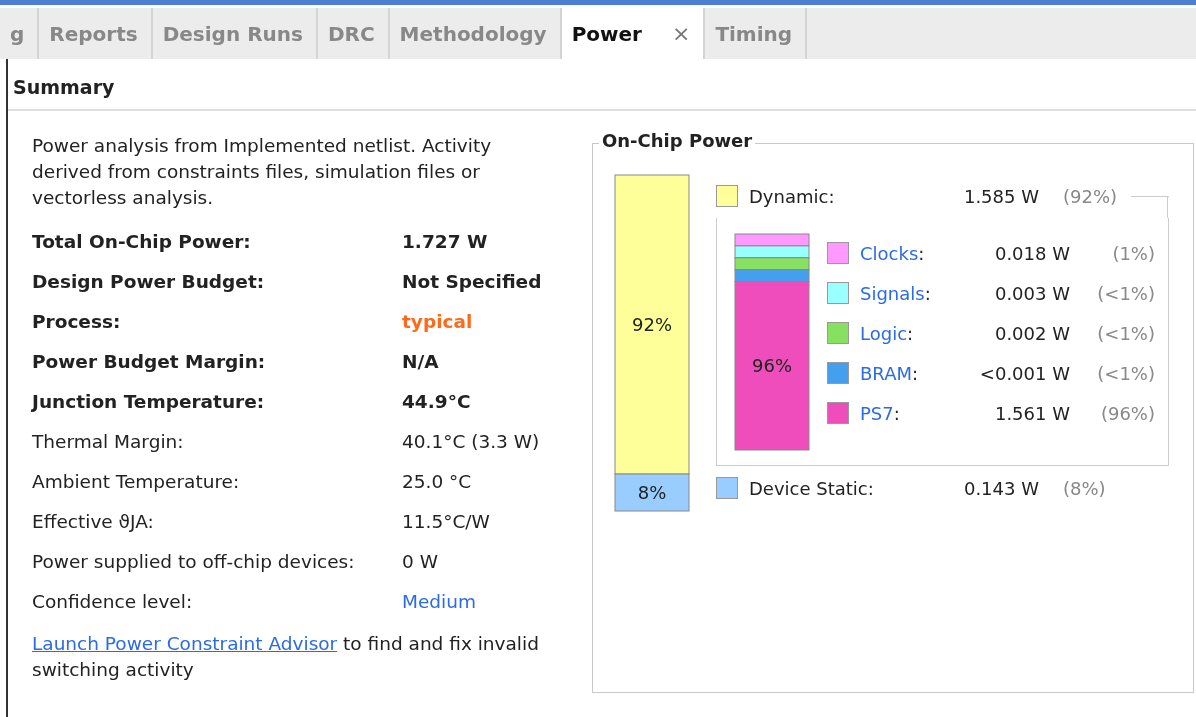 This screenshot has width=1196, height=717. What do you see at coordinates (602, 85) in the screenshot?
I see `section-title: Summary` at bounding box center [602, 85].